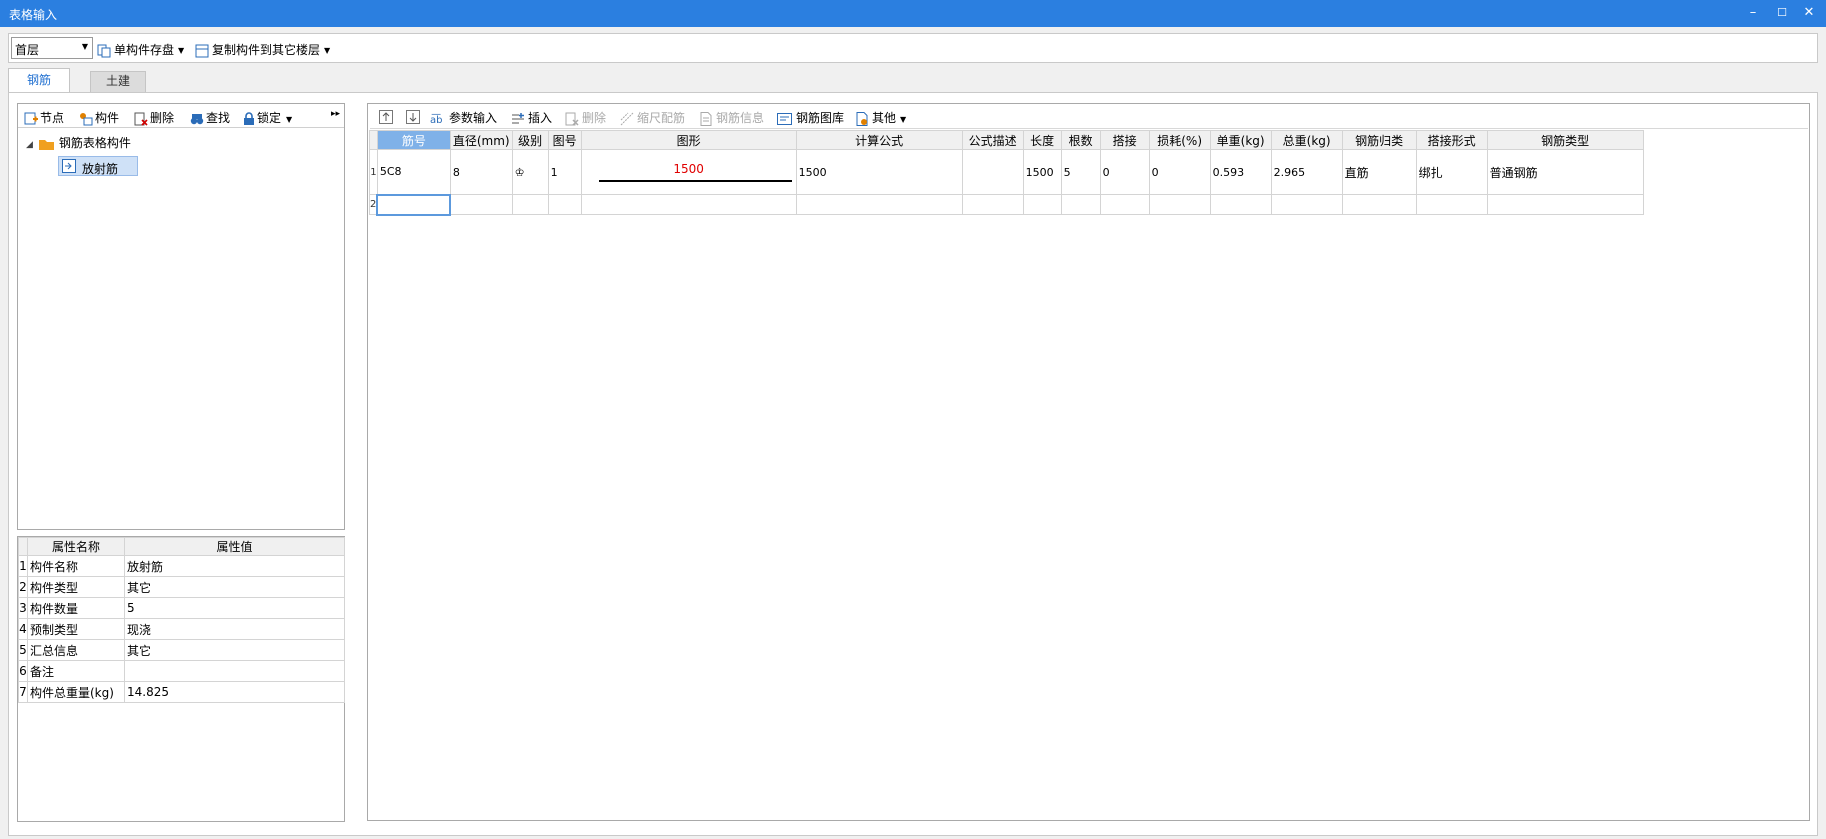 Image resolution: width=1826 pixels, height=839 pixels. What do you see at coordinates (210, 117) in the screenshot?
I see `find-button: 查找` at bounding box center [210, 117].